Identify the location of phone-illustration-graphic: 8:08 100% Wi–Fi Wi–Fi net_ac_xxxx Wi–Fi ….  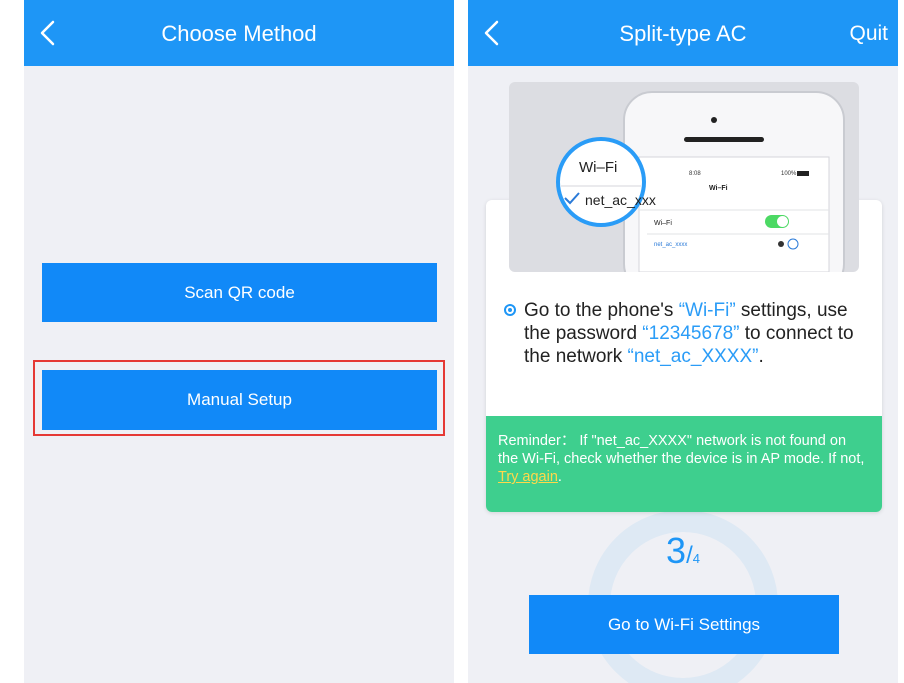
(700, 181).